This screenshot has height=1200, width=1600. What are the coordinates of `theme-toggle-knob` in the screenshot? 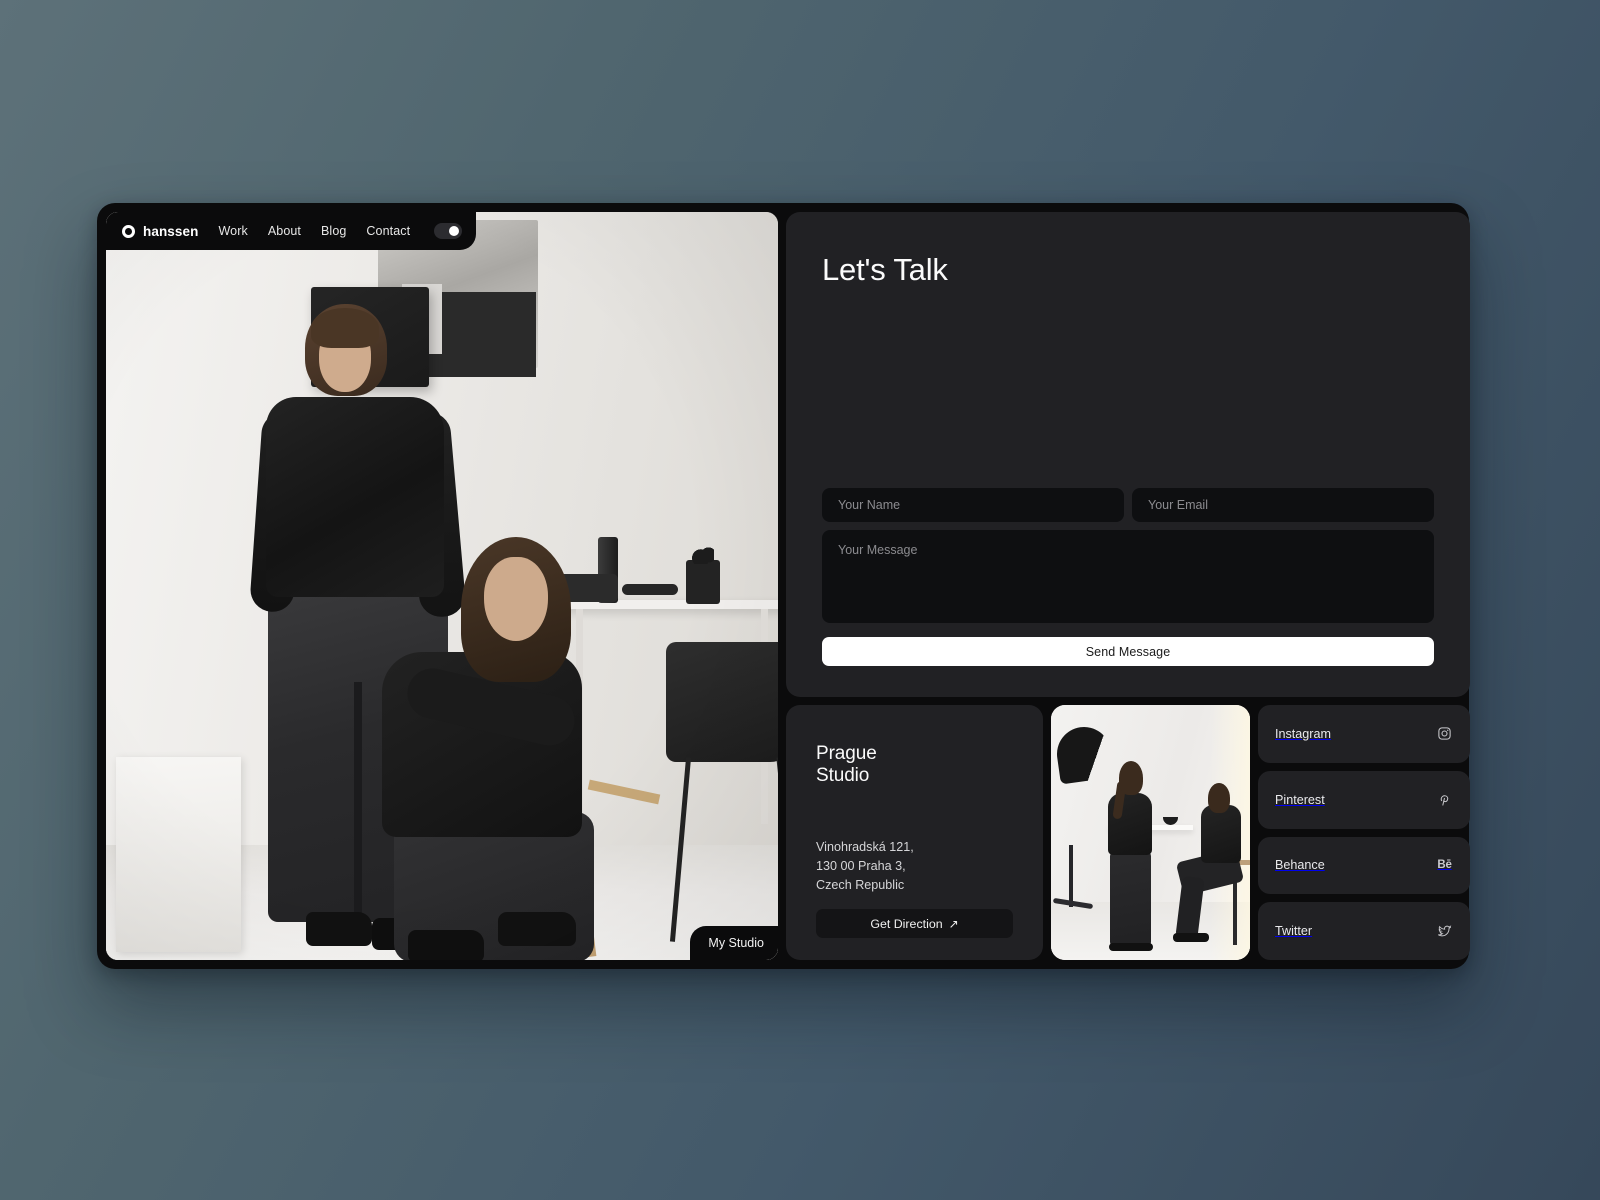 It's located at (454, 231).